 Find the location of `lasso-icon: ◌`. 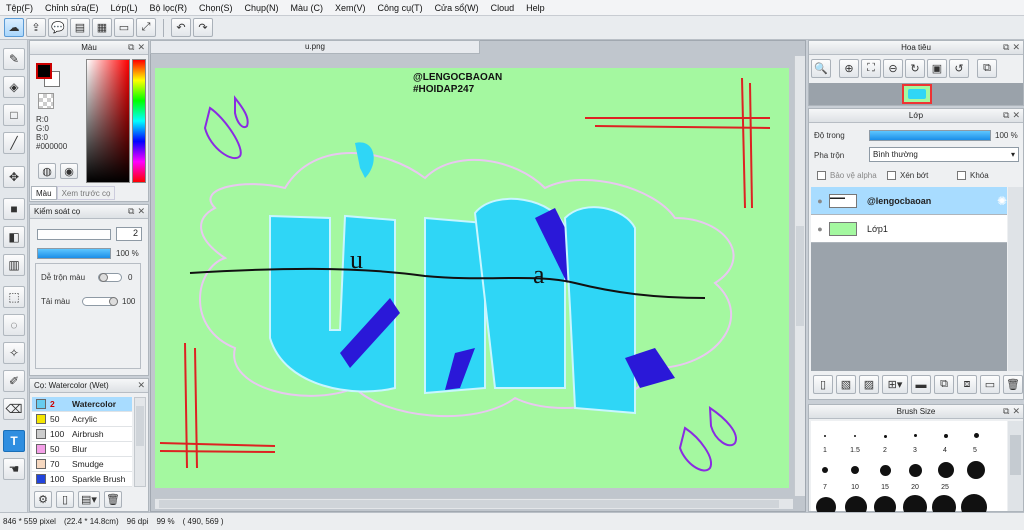

lasso-icon: ◌ is located at coordinates (14, 325).